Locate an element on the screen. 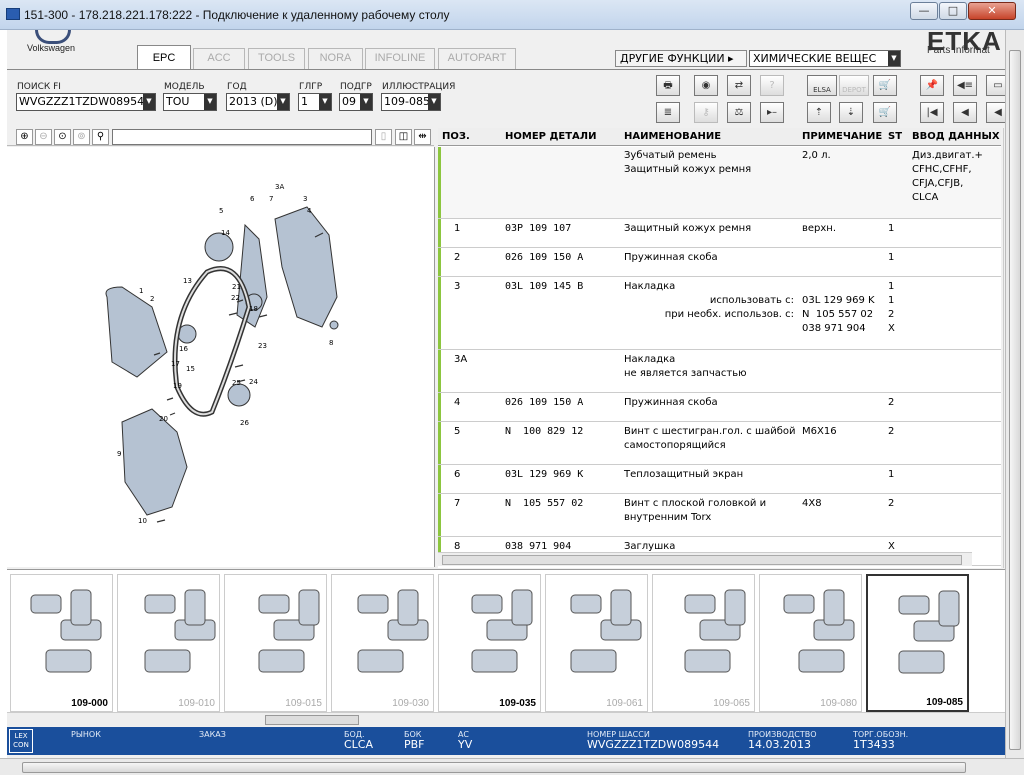 The height and width of the screenshot is (781, 1024). col-input: ВВОД ДАННЫХ П is located at coordinates (956, 136).